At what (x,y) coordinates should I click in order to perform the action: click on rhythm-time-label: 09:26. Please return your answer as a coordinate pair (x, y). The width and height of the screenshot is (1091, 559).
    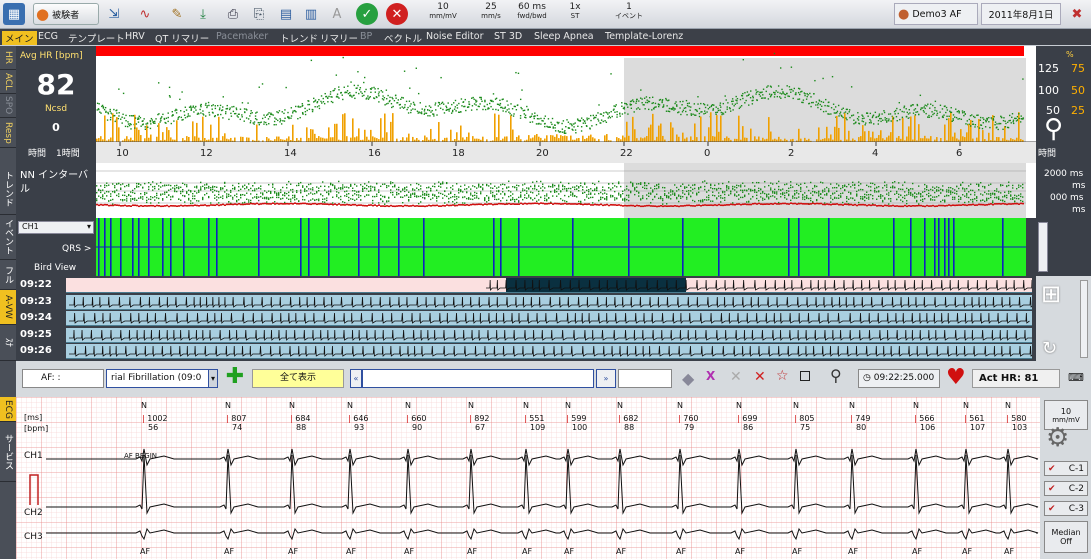
    Looking at the image, I should click on (41, 351).